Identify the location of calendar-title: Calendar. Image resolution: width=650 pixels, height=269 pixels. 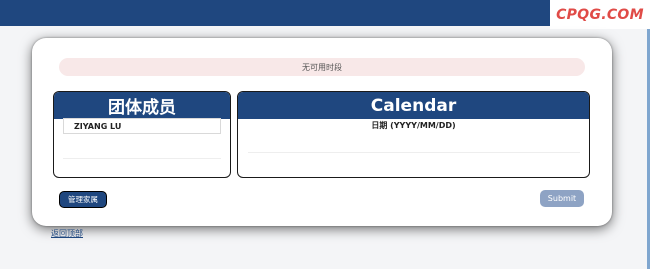
(413, 105).